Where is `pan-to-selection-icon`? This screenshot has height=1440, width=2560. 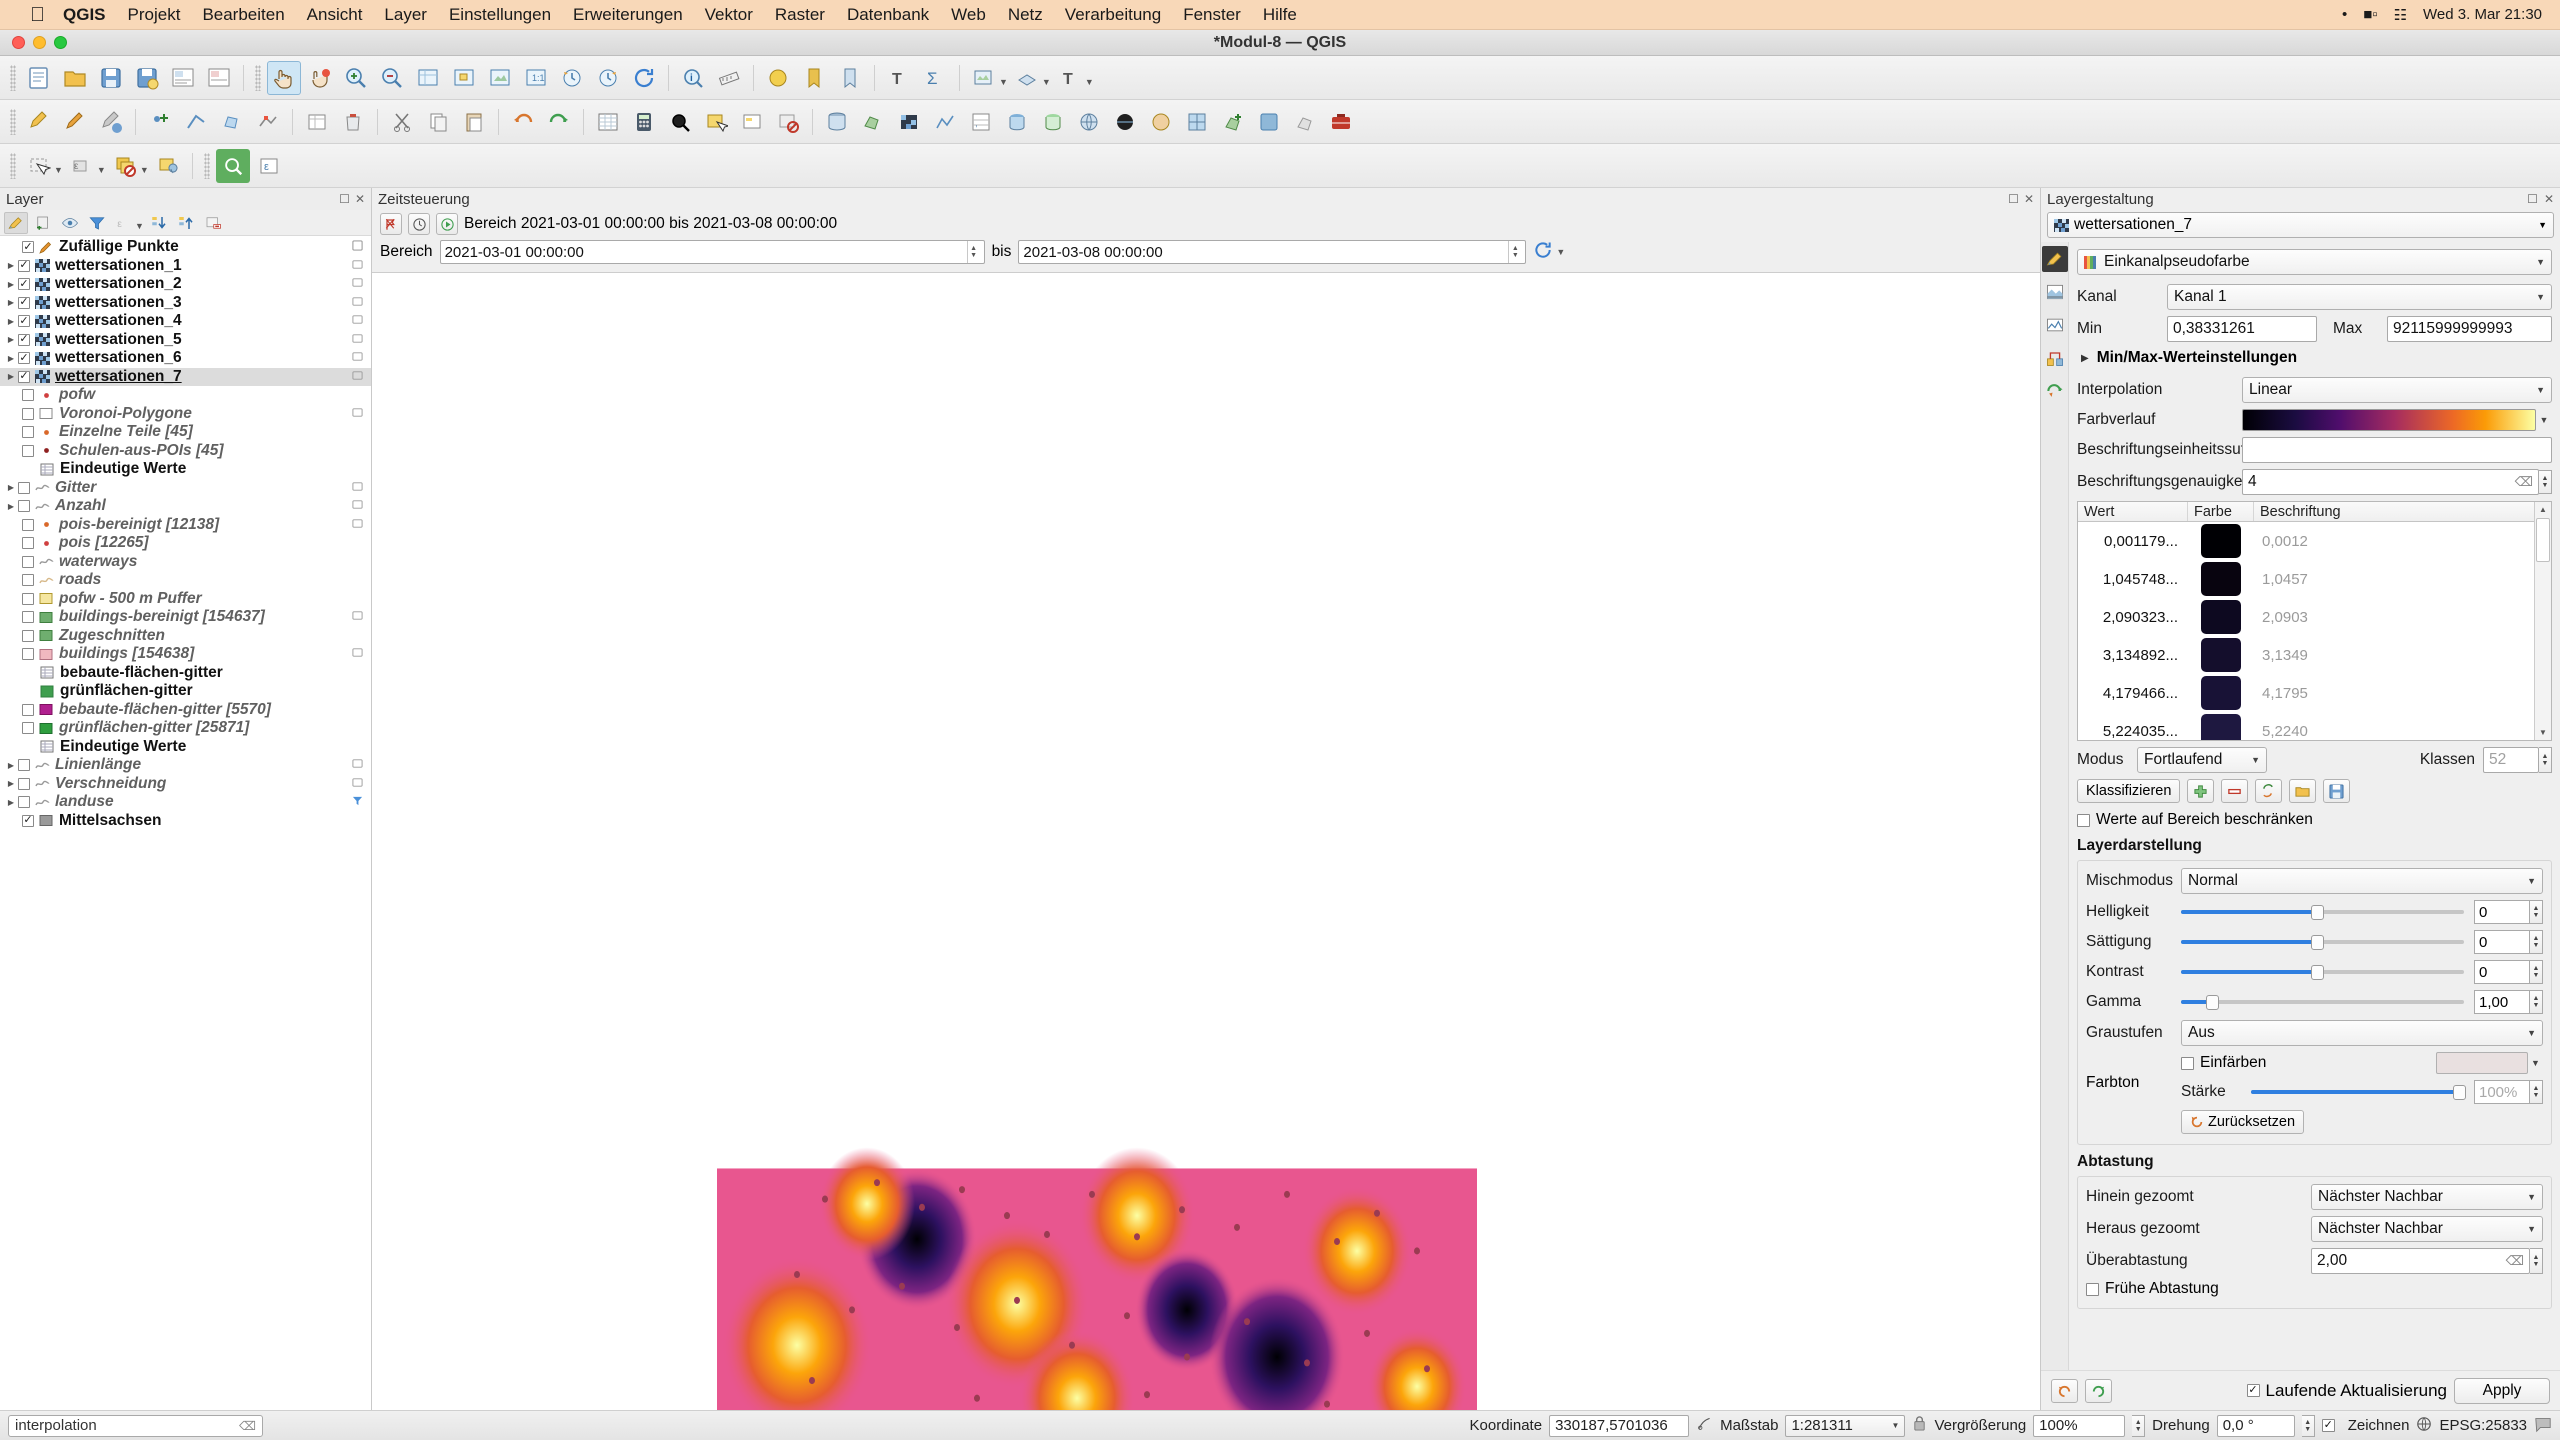
pan-to-selection-icon is located at coordinates (320, 78).